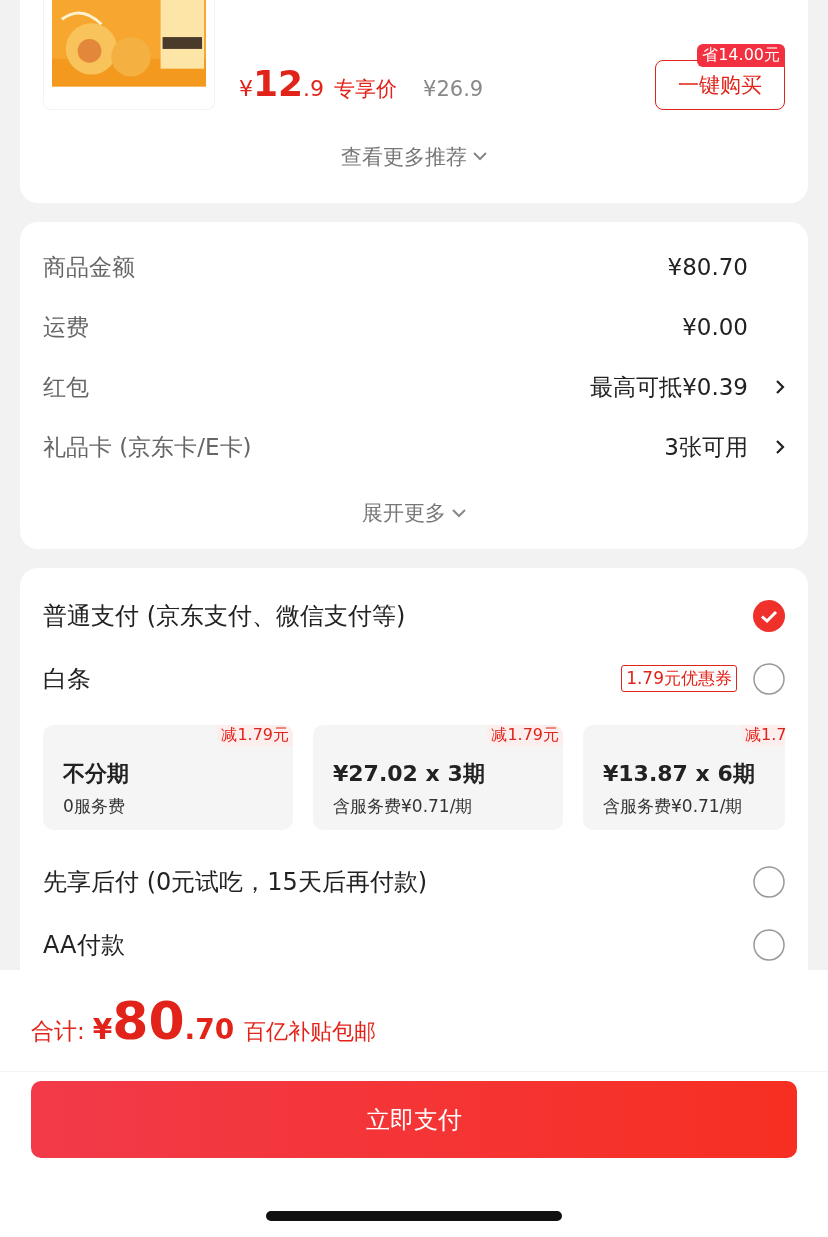  Describe the element at coordinates (96, 774) in the screenshot. I see `installment-title: 不分期` at that location.